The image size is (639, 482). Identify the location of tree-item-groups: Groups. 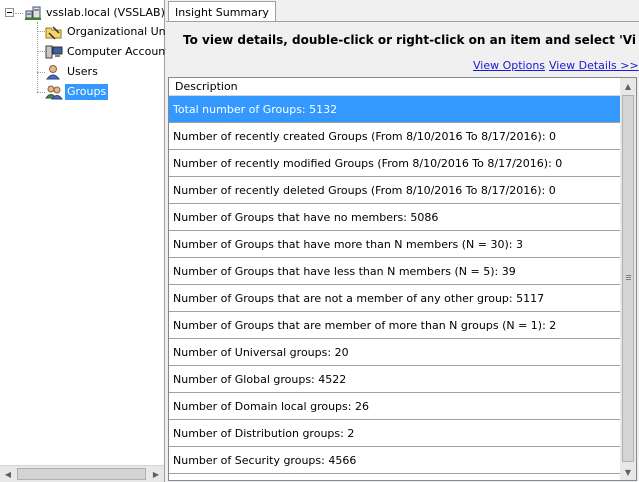
(77, 92).